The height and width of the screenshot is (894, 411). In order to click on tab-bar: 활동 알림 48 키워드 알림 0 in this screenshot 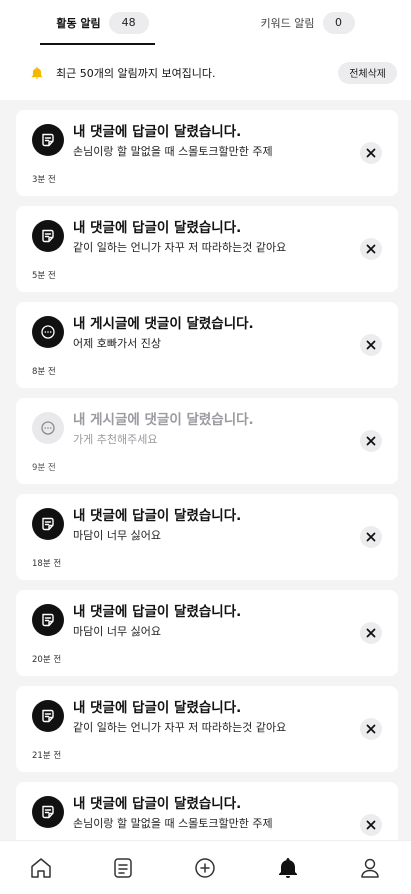, I will do `click(205, 22)`.